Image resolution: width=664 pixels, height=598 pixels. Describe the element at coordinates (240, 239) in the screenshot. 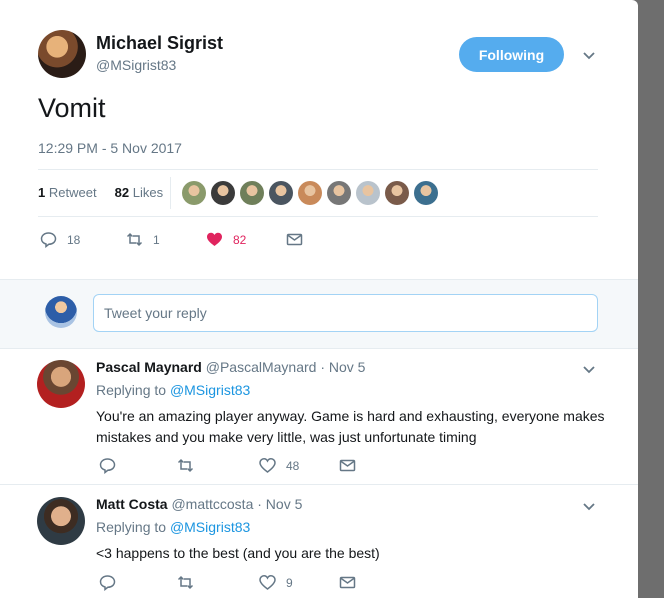

I see `like-count: 82` at that location.